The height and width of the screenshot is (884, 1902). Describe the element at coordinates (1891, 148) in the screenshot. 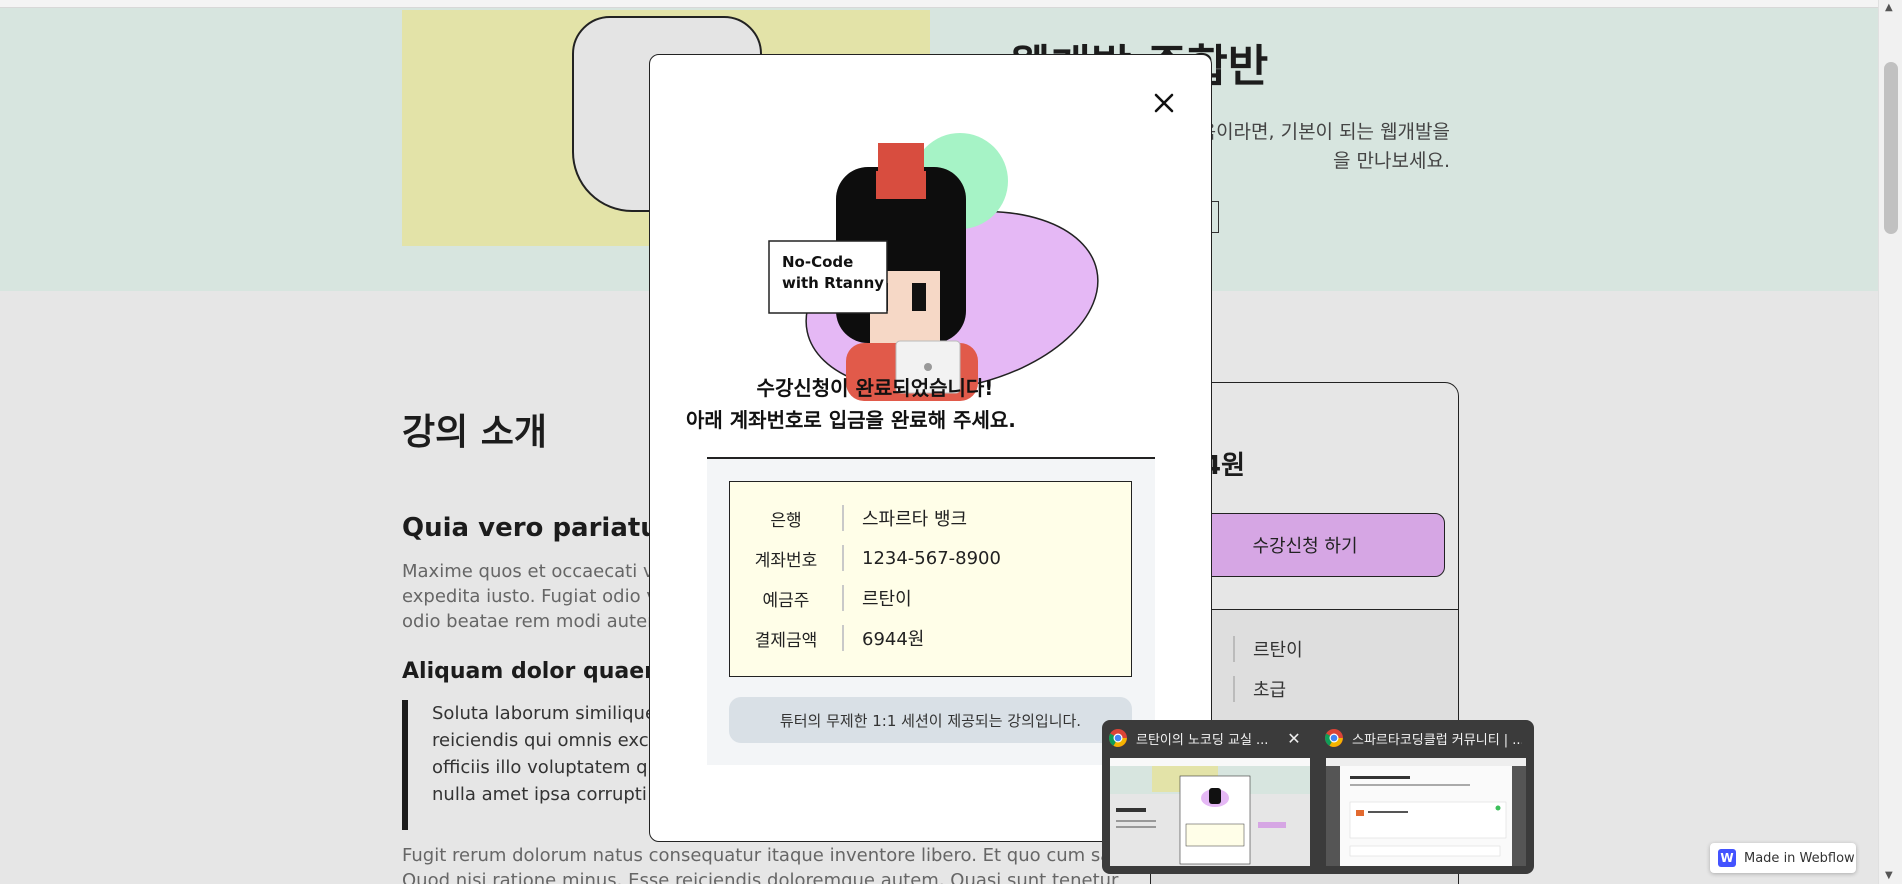

I see `scrollbar-thumb` at that location.